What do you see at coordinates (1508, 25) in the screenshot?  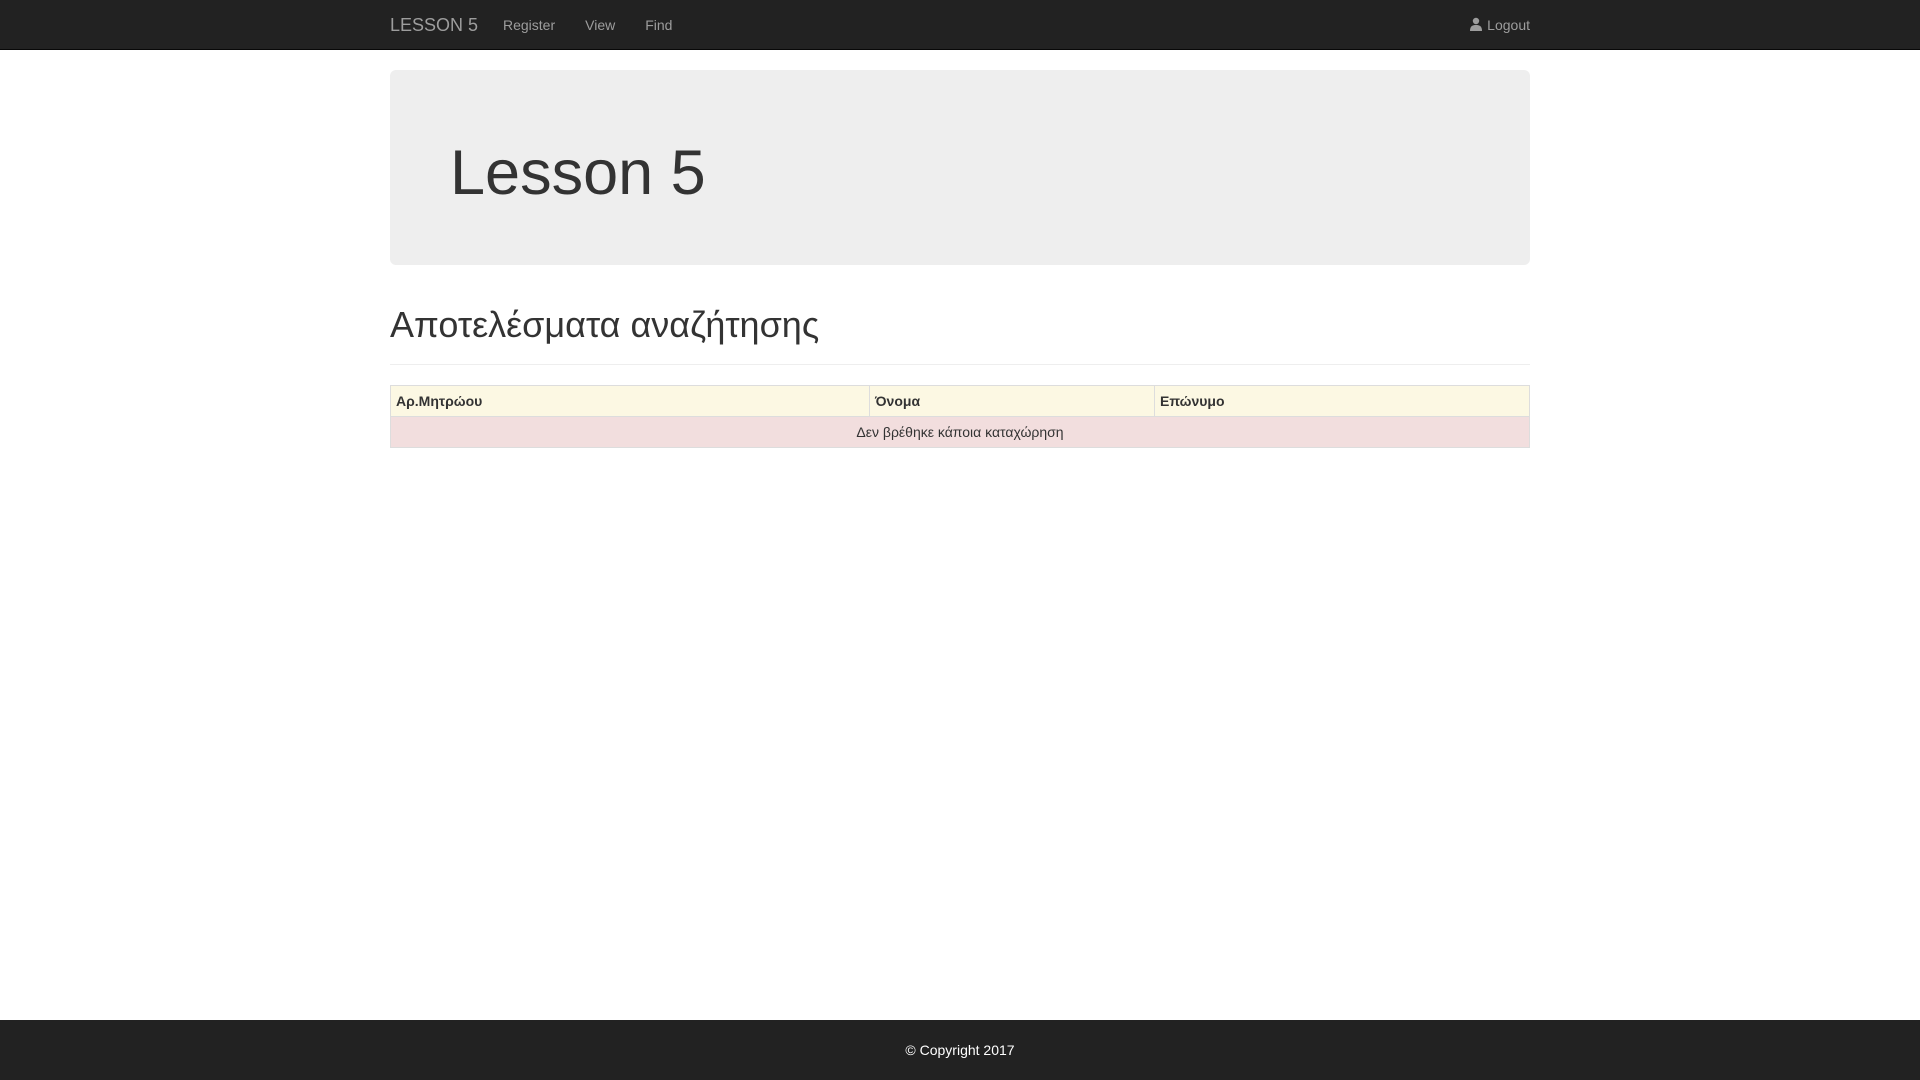 I see `logout-label: Logout` at bounding box center [1508, 25].